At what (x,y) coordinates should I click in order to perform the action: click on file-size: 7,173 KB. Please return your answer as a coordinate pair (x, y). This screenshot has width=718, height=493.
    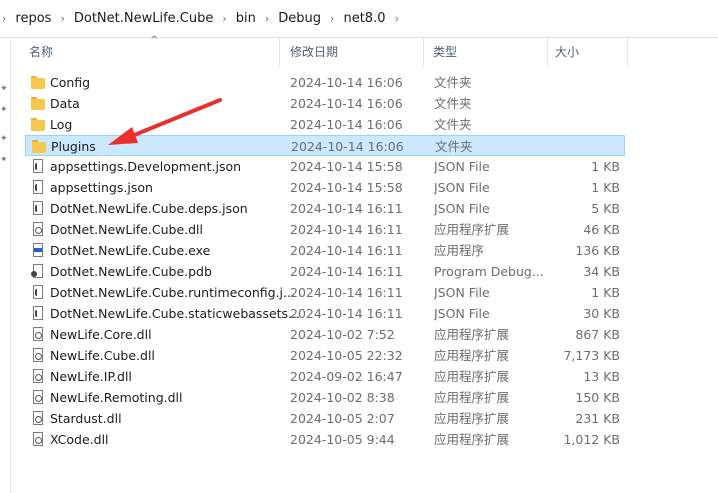
    Looking at the image, I should click on (591, 355).